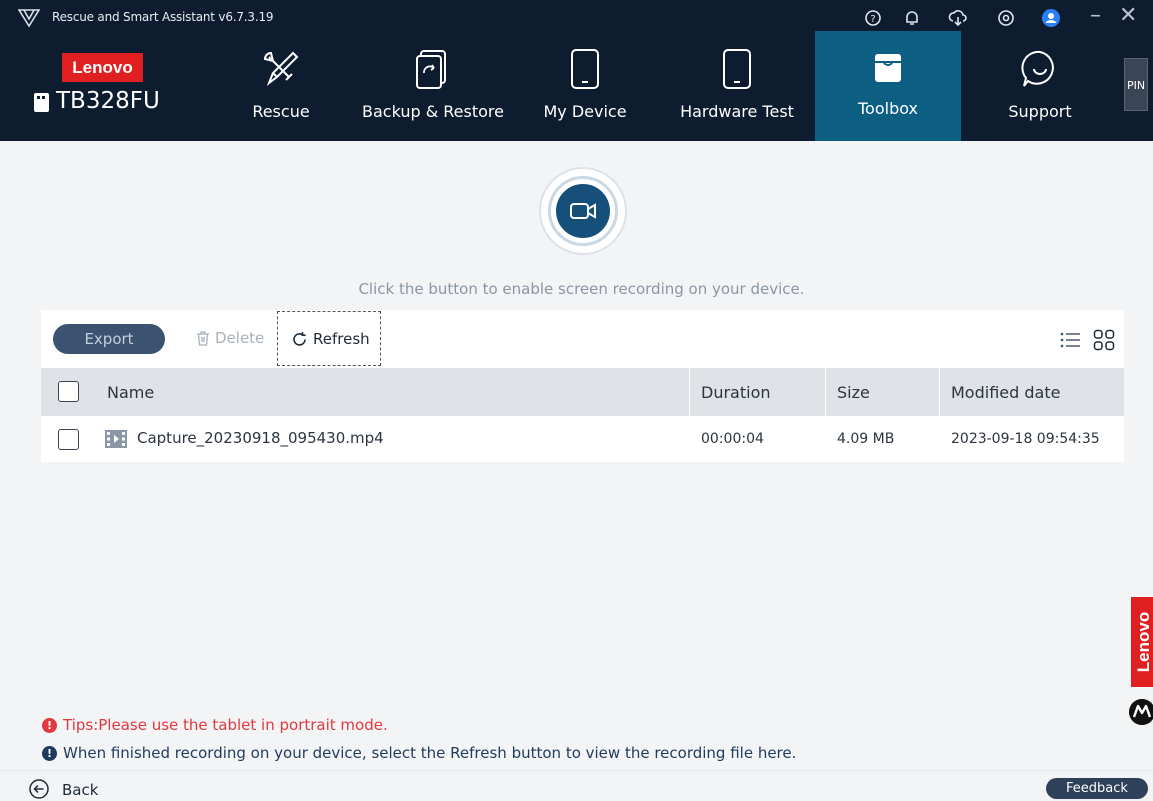 Image resolution: width=1153 pixels, height=801 pixels. Describe the element at coordinates (888, 68) in the screenshot. I see `toolbox-icon` at that location.